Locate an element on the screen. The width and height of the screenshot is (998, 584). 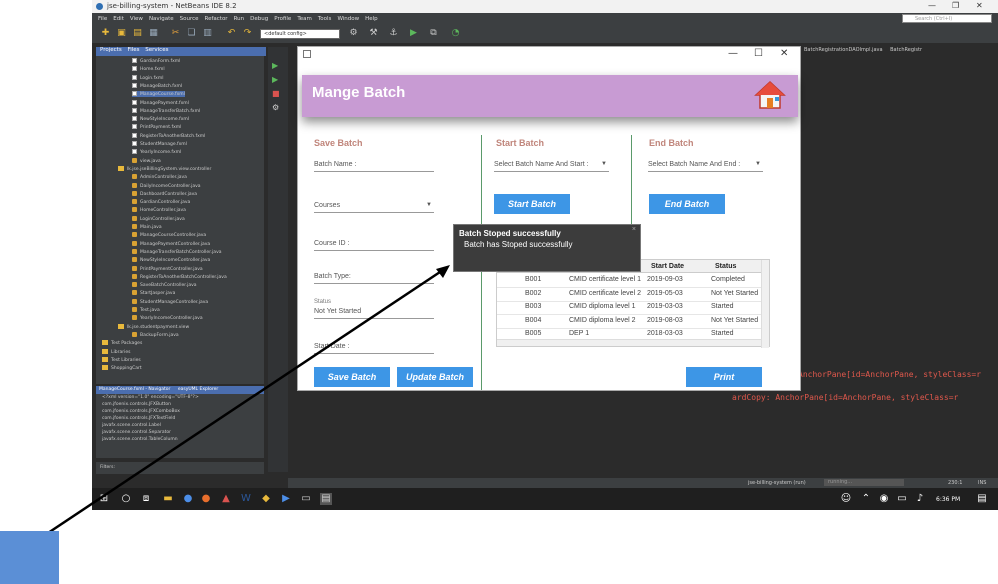
open-project-icon: ▤ is located at coordinates (137, 33).